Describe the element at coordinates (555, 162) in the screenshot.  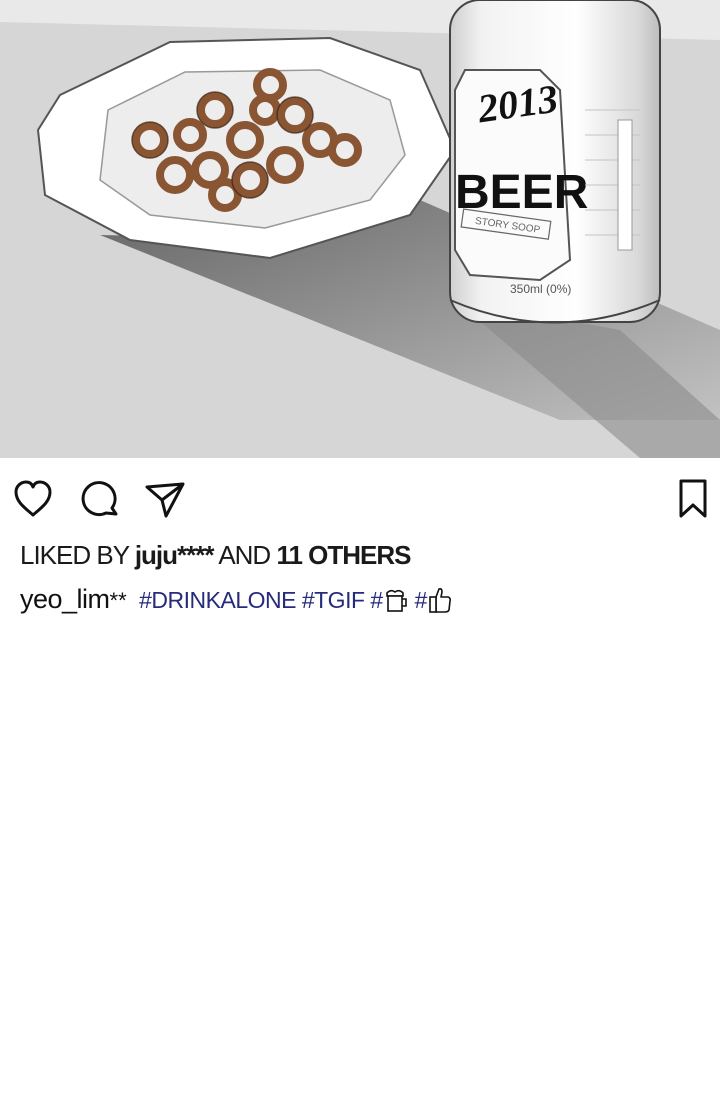
I see `beer-can: 2013 BEER STORY SOOP 350ml (0%)` at that location.